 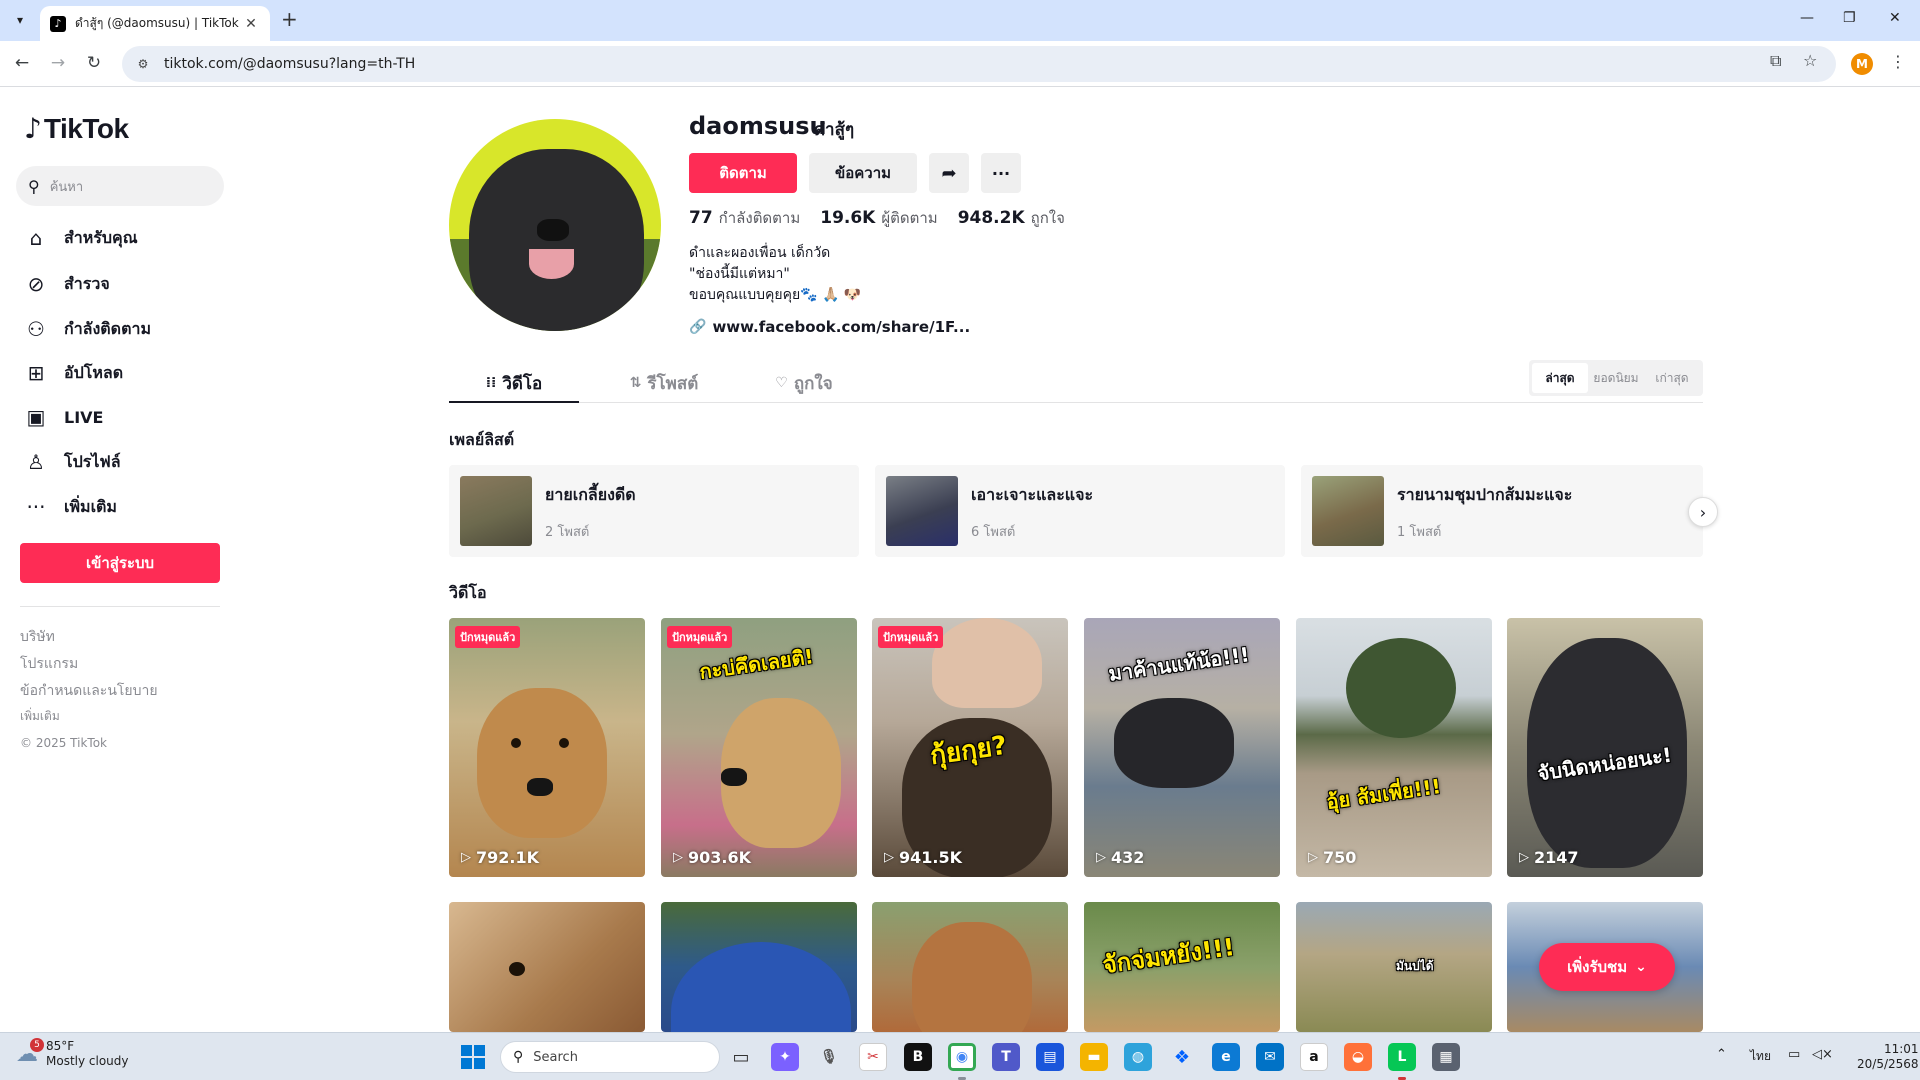 I want to click on store-icon: ▤, so click(x=1050, y=1057).